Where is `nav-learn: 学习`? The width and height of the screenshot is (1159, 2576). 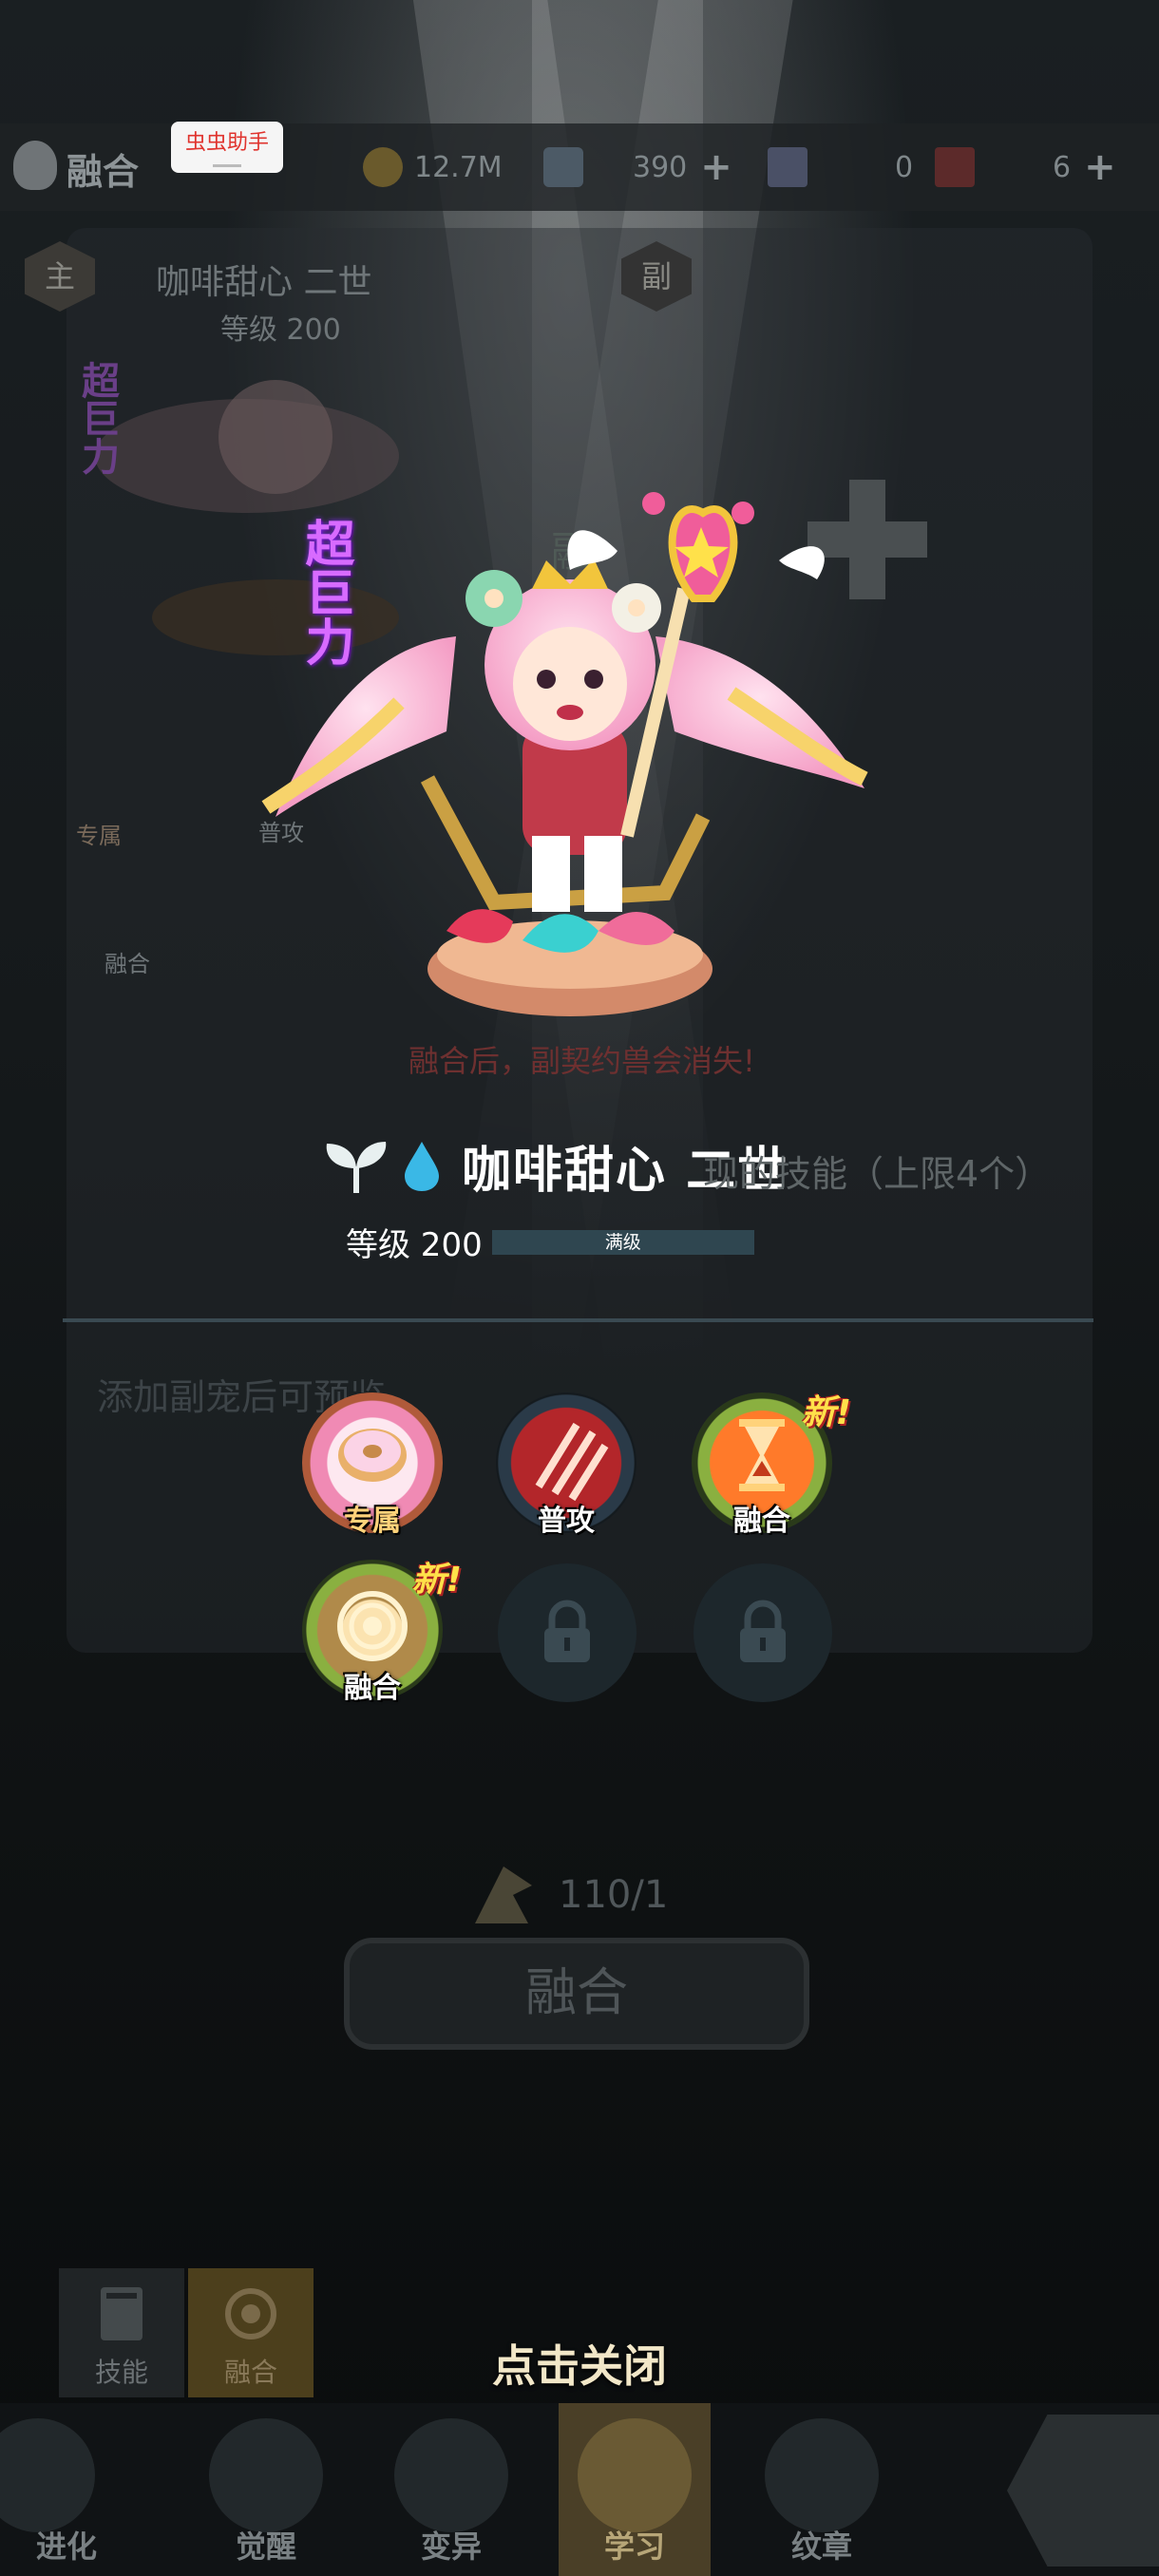 nav-learn: 学习 is located at coordinates (635, 2489).